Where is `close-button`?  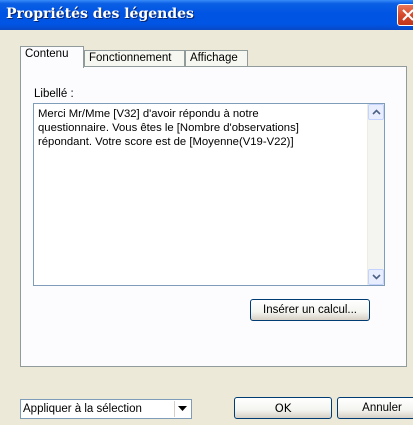 close-button is located at coordinates (405, 15).